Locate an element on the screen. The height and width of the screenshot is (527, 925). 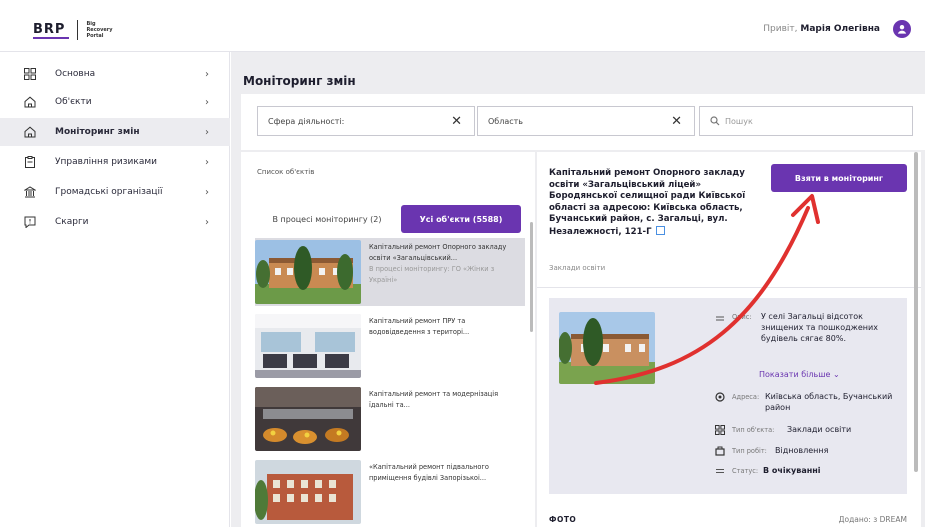
tab-all-objects: Усі об'єкти (5588) is located at coordinates (461, 219).